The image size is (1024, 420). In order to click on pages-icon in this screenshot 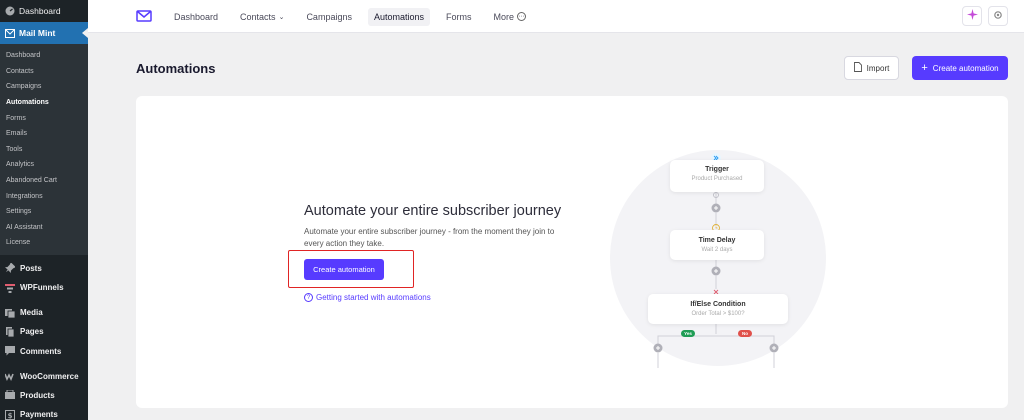, I will do `click(10, 331)`.